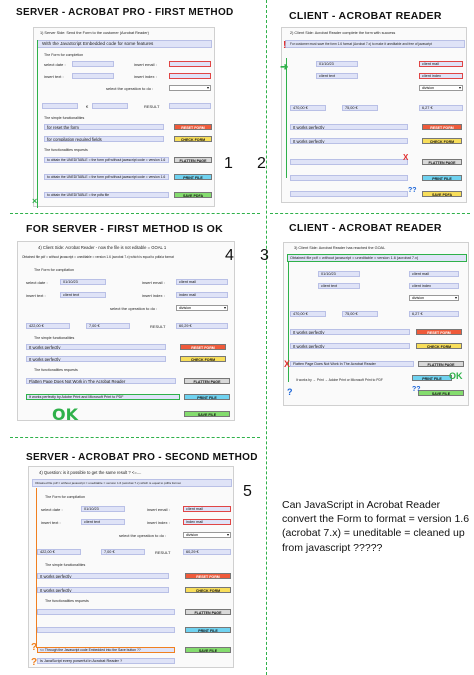 The width and height of the screenshot is (474, 675). I want to click on operation-select, so click(190, 88).